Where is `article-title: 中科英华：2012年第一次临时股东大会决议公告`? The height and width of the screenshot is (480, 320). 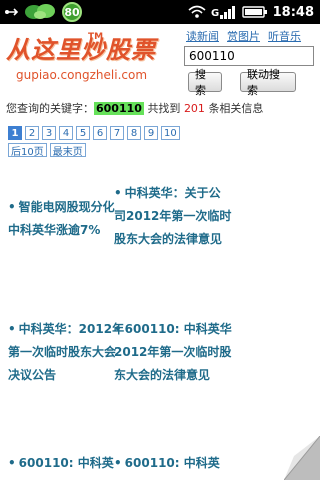
article-title: 中科英华：2012年第一次临时股东大会决议公告 is located at coordinates (66, 352).